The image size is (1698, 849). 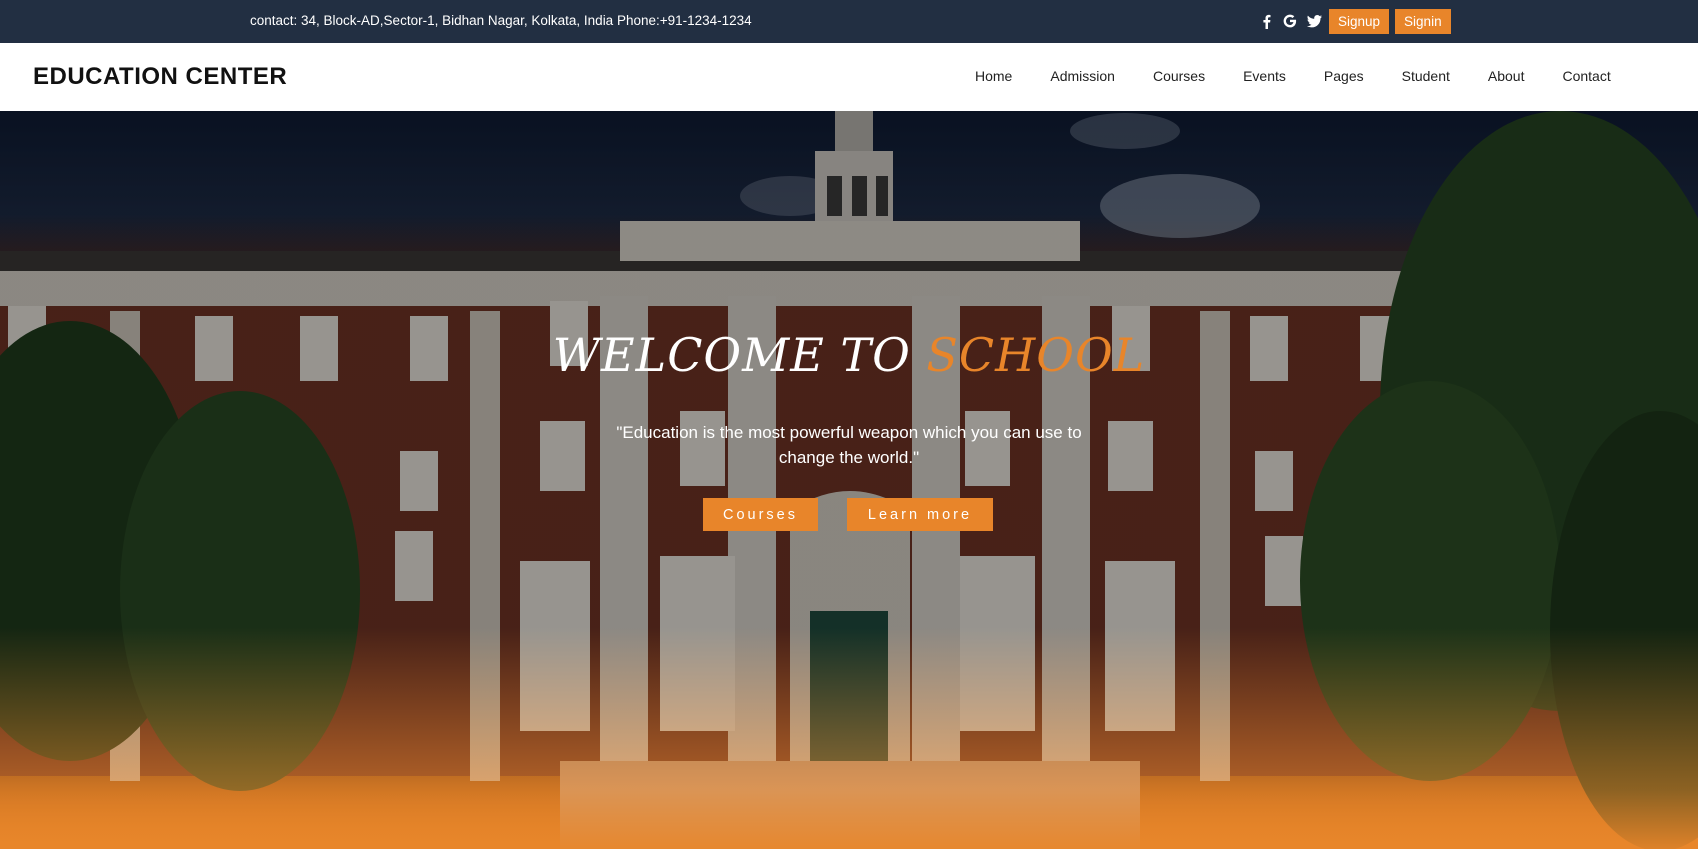 I want to click on google-icon, so click(x=1290, y=21).